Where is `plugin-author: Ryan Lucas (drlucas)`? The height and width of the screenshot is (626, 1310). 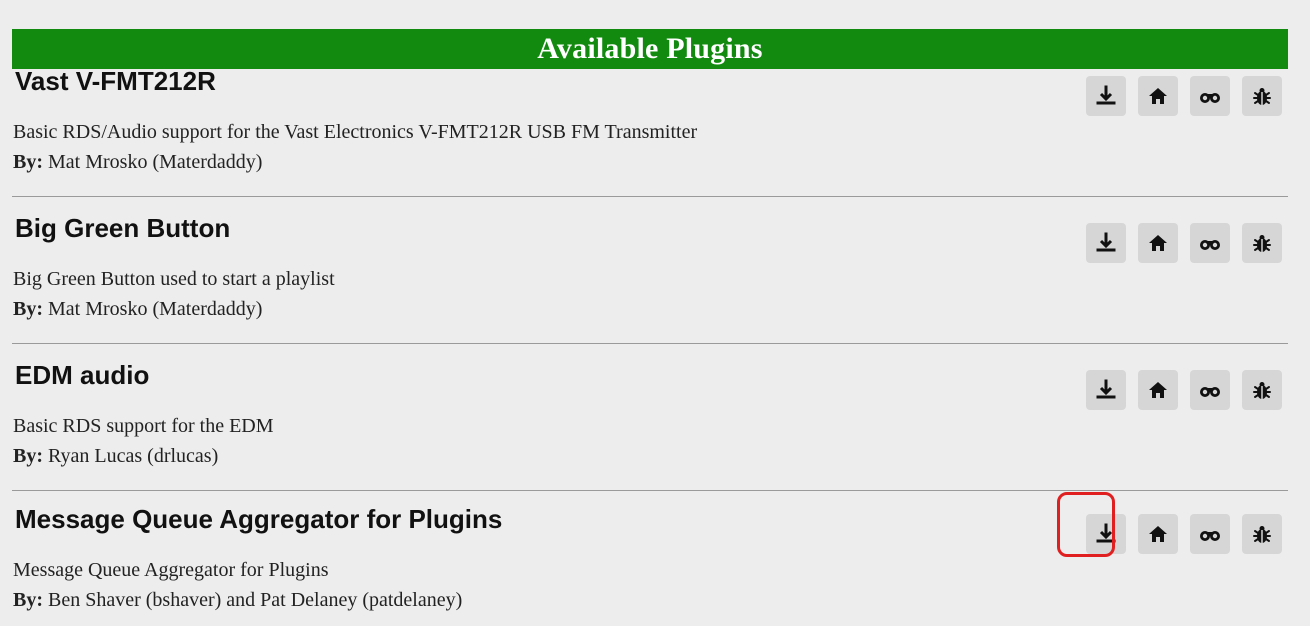
plugin-author: Ryan Lucas (drlucas) is located at coordinates (133, 456).